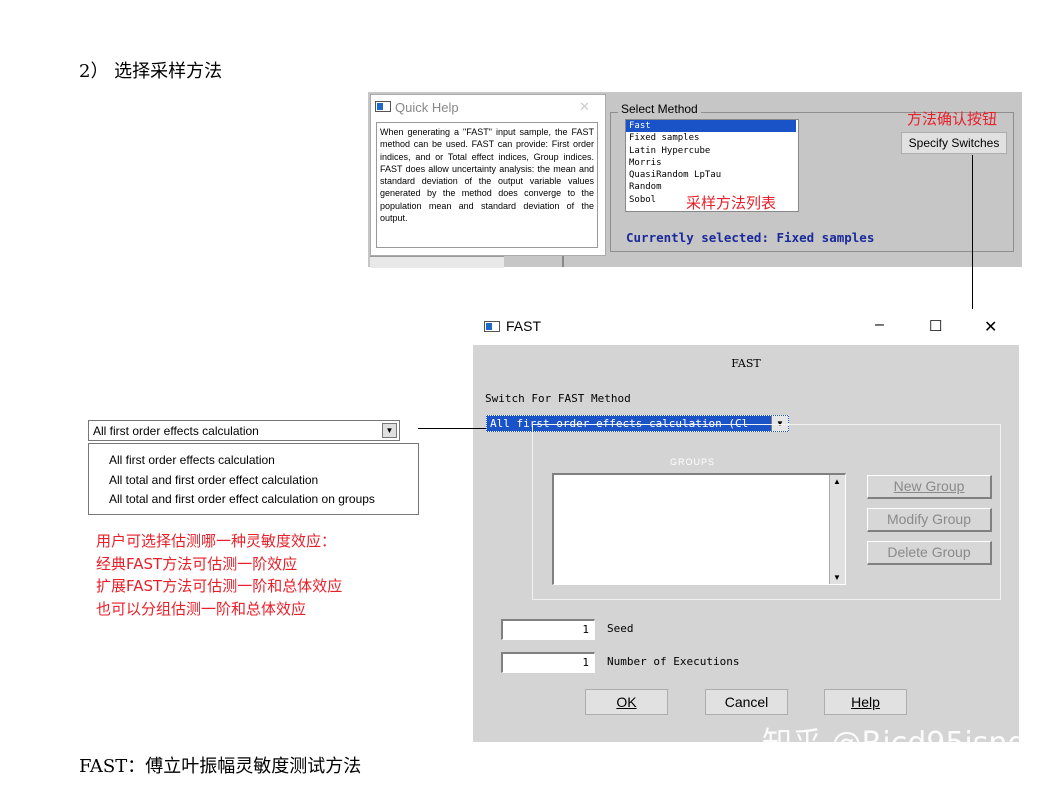 This screenshot has height=788, width=1059. What do you see at coordinates (626, 702) in the screenshot?
I see `ok-button: OK` at bounding box center [626, 702].